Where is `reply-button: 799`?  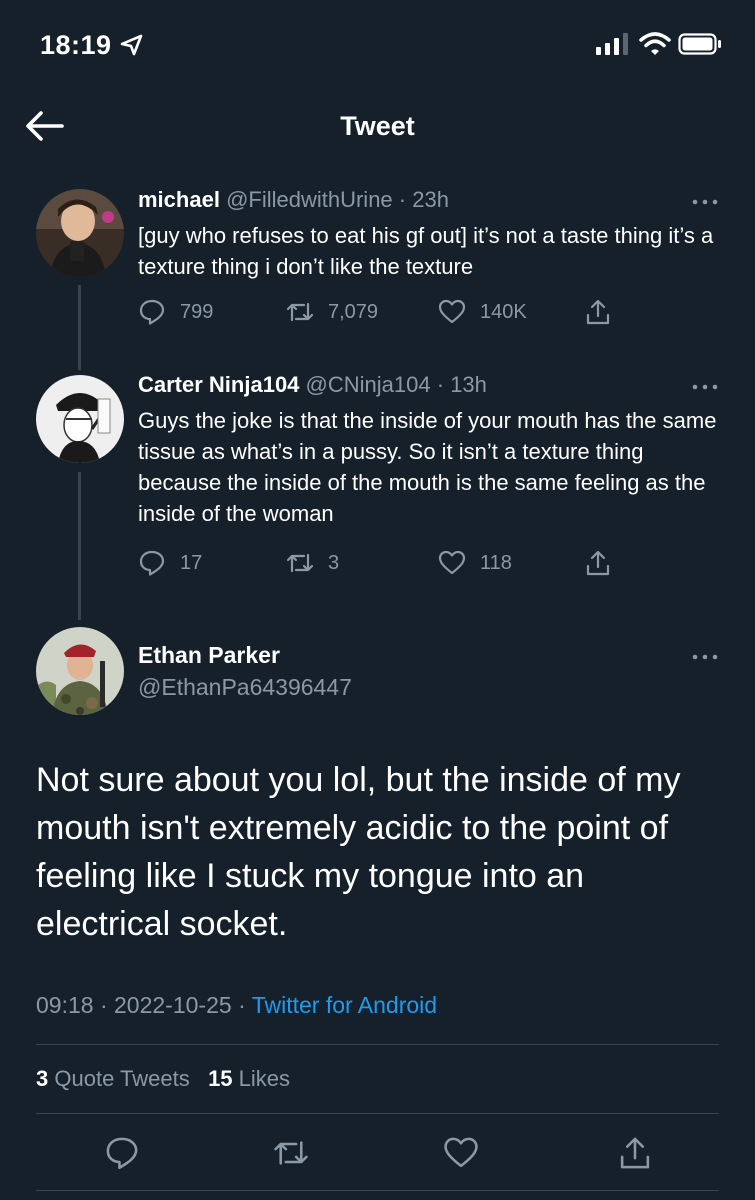
reply-button: 799 is located at coordinates (175, 312).